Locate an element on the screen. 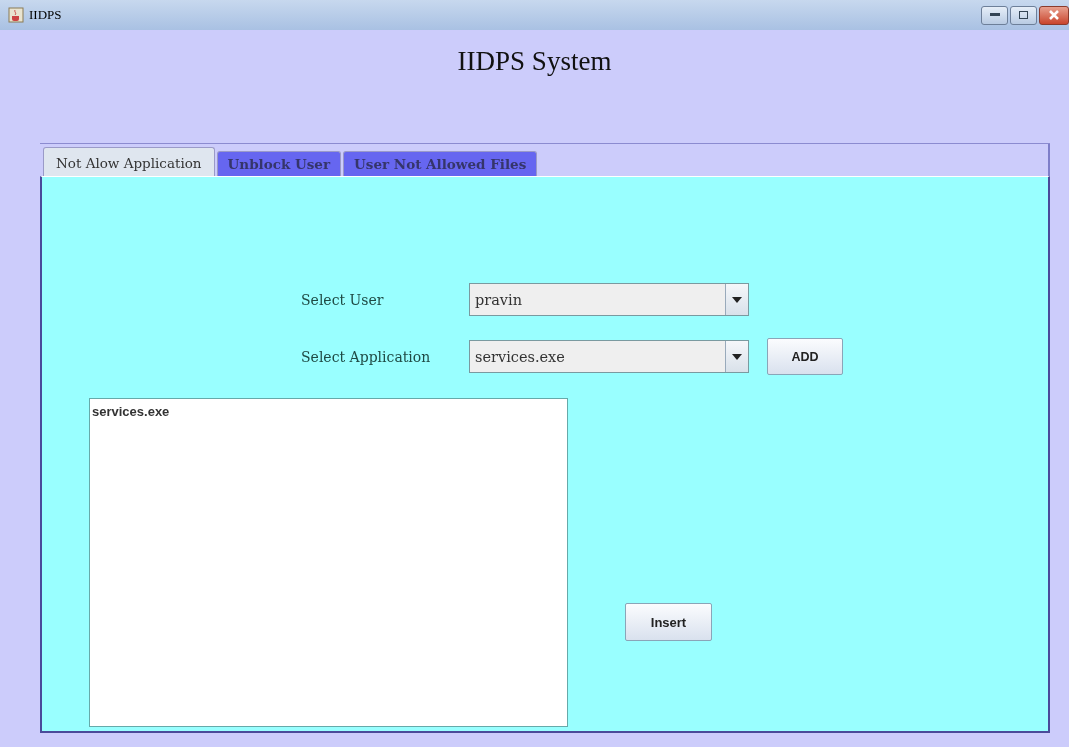  insert-button: Insert is located at coordinates (668, 622).